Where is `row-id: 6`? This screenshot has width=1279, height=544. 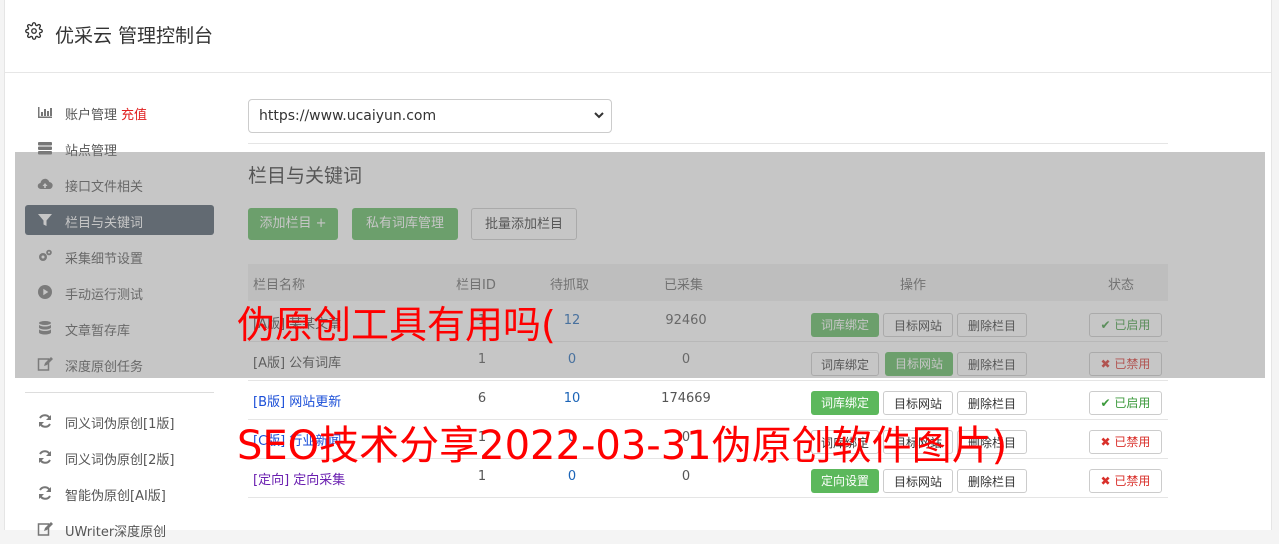
row-id: 6 is located at coordinates (482, 398).